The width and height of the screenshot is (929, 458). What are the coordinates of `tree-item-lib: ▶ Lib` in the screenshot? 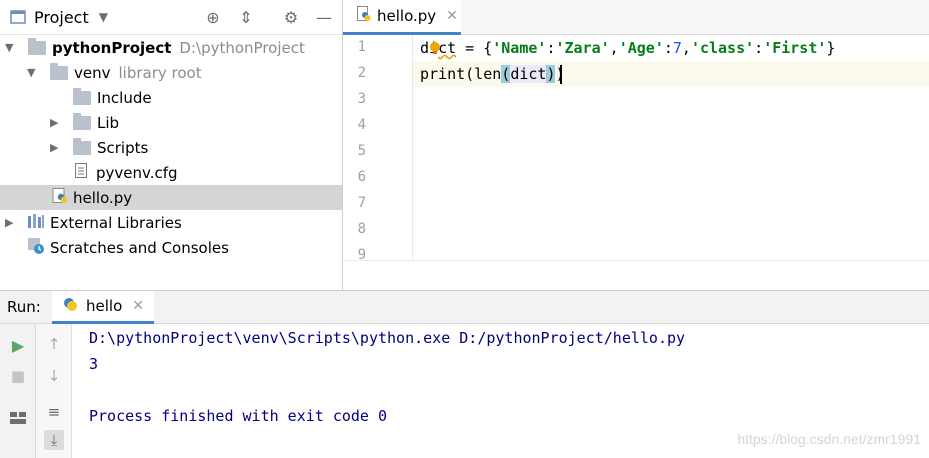 It's located at (171, 122).